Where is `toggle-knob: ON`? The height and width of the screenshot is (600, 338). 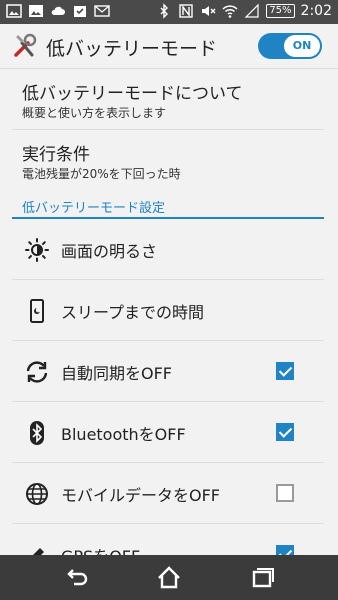
toggle-knob: ON is located at coordinates (302, 46).